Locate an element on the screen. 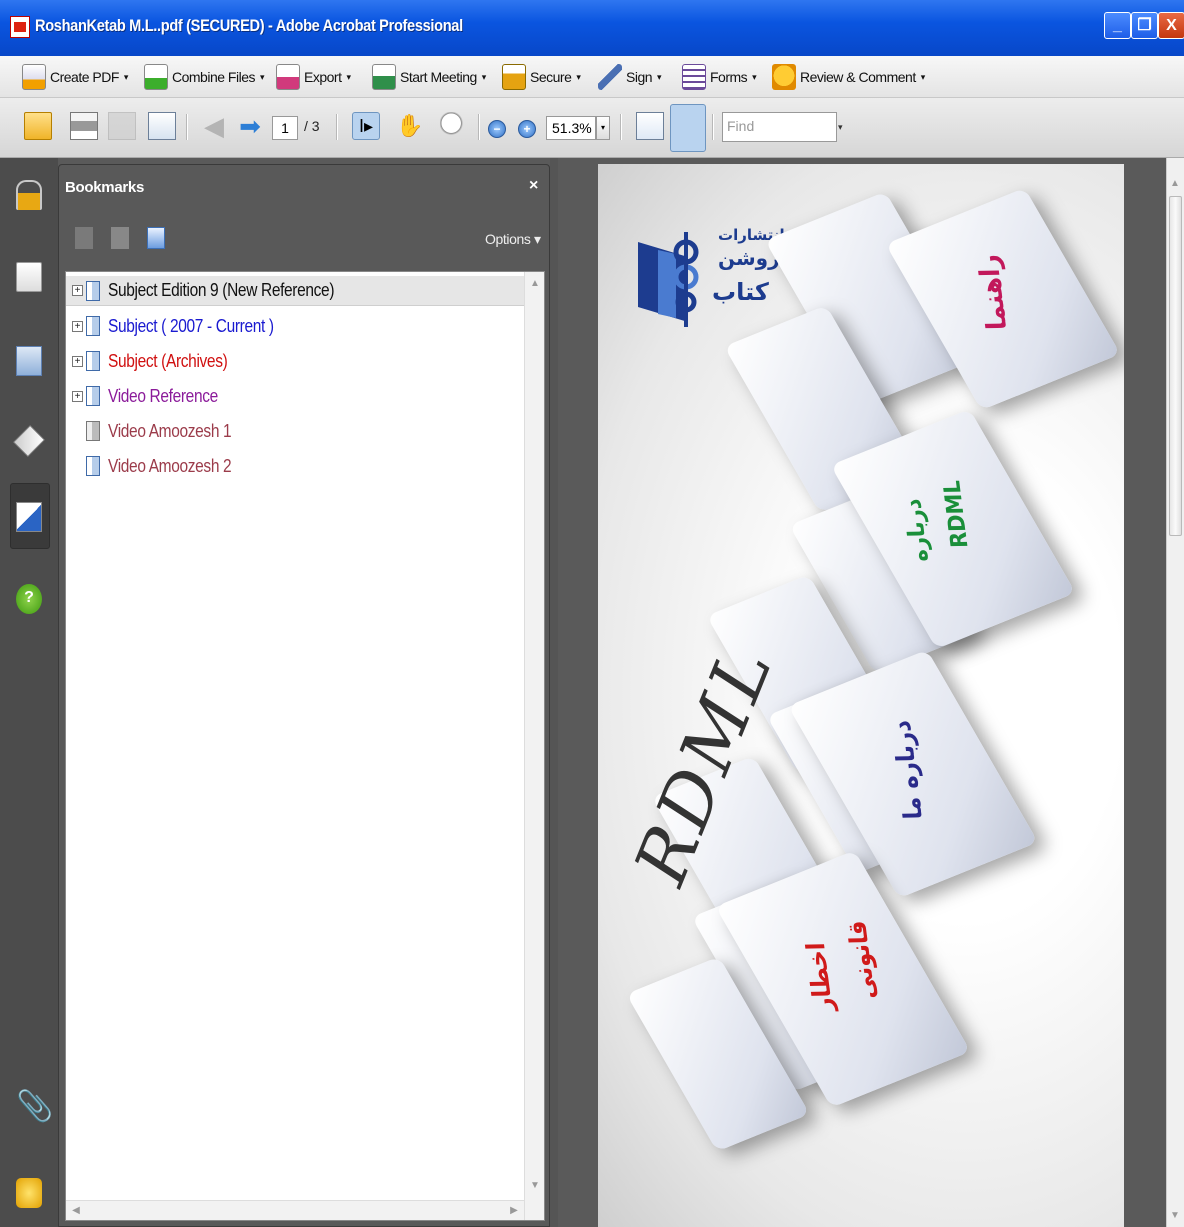 This screenshot has width=1184, height=1227. select-text-tool-icon: I▸ is located at coordinates (366, 126).